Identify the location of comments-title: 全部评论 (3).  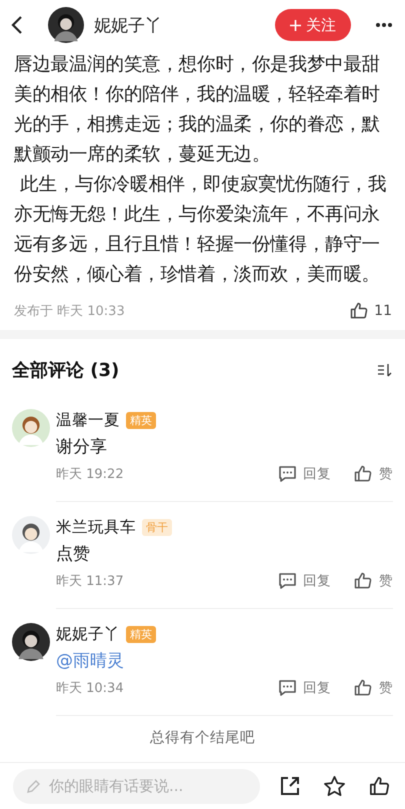
(66, 370).